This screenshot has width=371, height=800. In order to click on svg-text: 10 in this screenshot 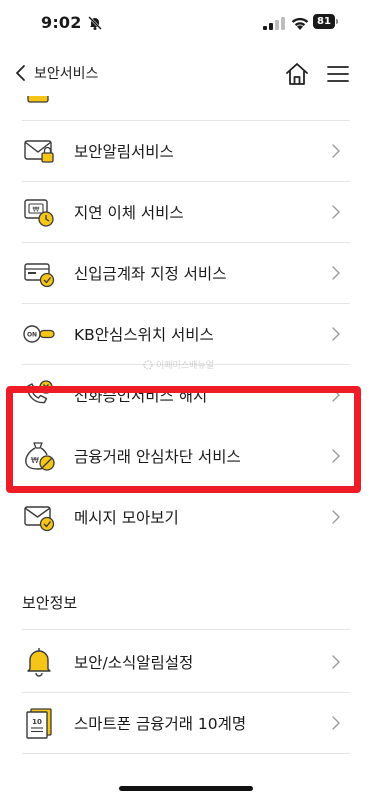, I will do `click(37, 722)`.